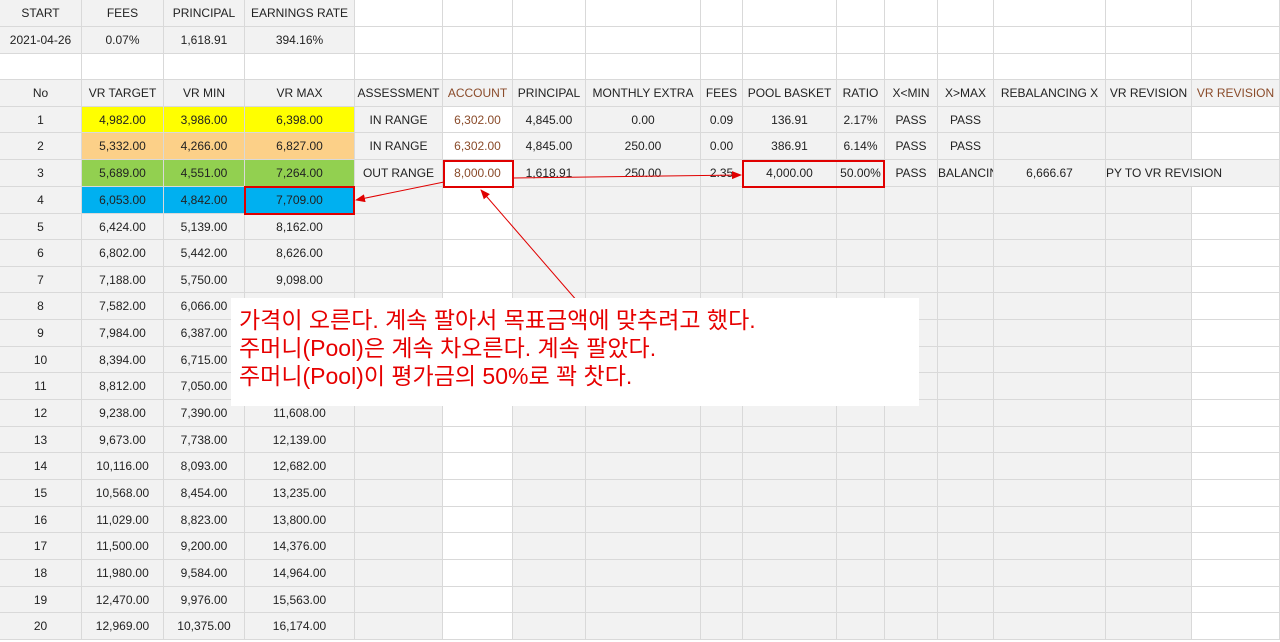  I want to click on callout-line-3: 주머니(Pool)이 평가금의 50%로 꽉 찻다., so click(436, 376).